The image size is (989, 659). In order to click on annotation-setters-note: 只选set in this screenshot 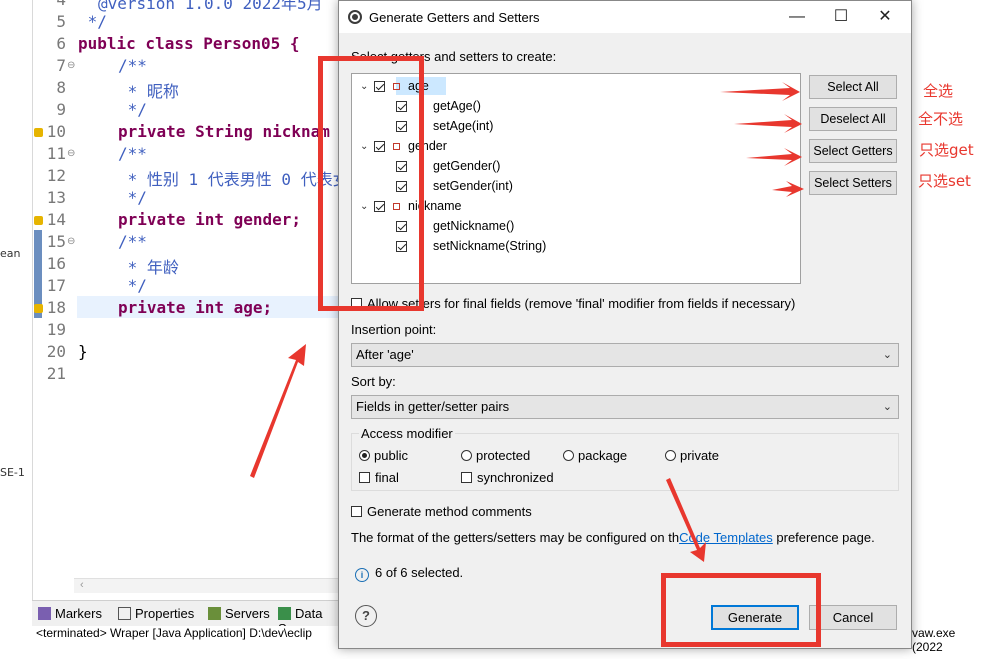, I will do `click(944, 181)`.